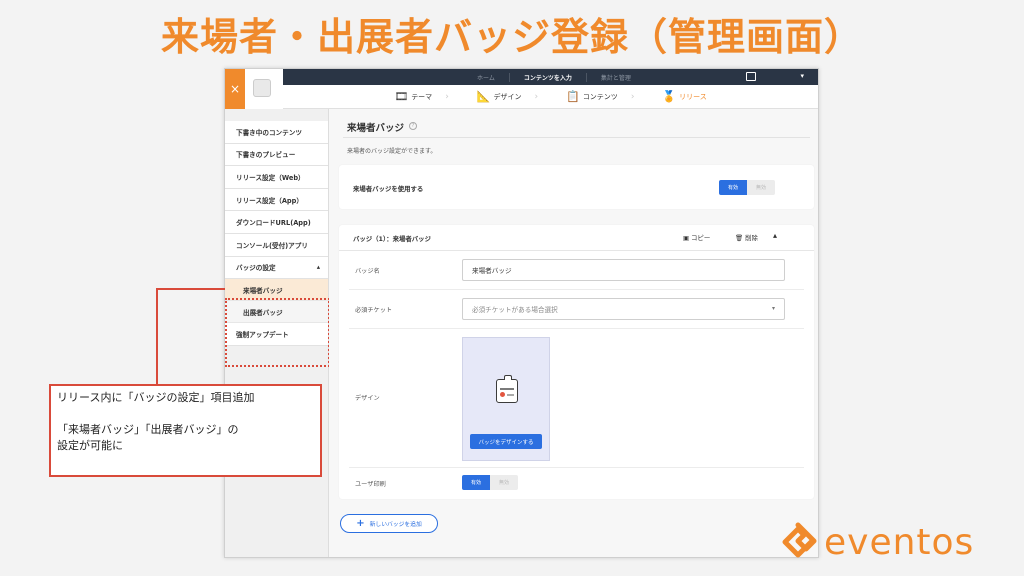 The height and width of the screenshot is (576, 1024). Describe the element at coordinates (547, 77) in the screenshot. I see `top-nav-content-input: コンテンツを入力` at that location.